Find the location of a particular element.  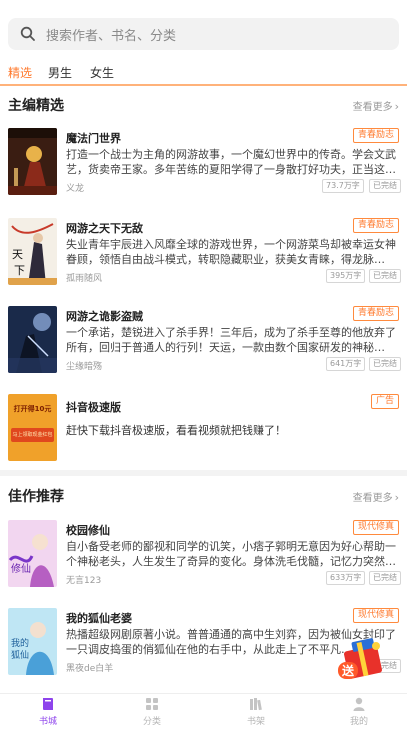

svg-text: 我的 is located at coordinates (20, 643).